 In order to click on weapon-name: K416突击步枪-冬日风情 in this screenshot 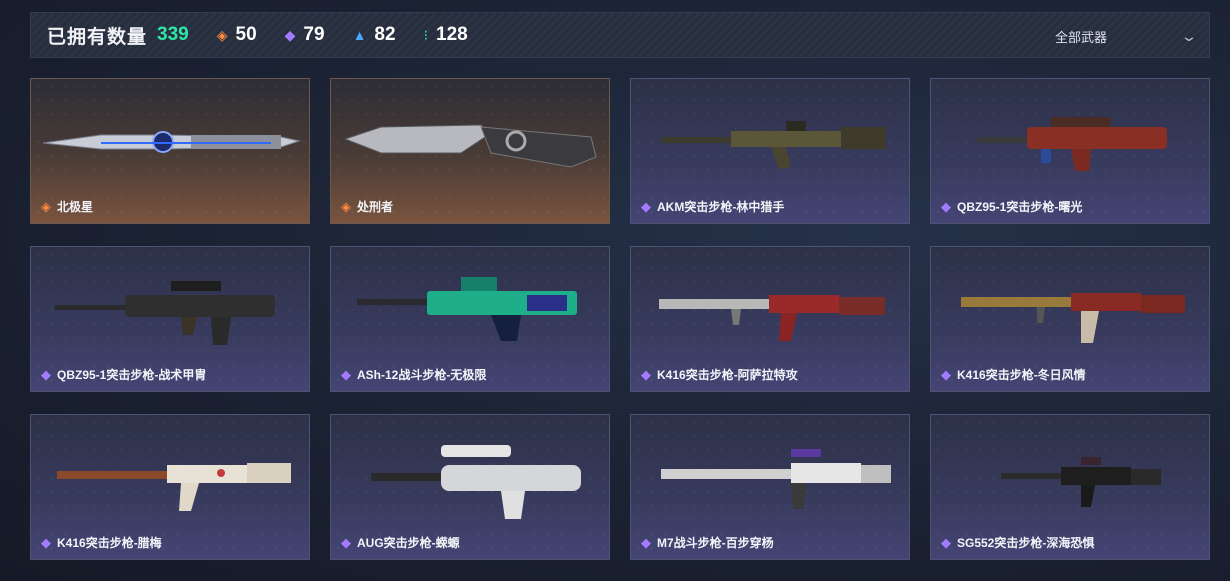, I will do `click(1021, 375)`.